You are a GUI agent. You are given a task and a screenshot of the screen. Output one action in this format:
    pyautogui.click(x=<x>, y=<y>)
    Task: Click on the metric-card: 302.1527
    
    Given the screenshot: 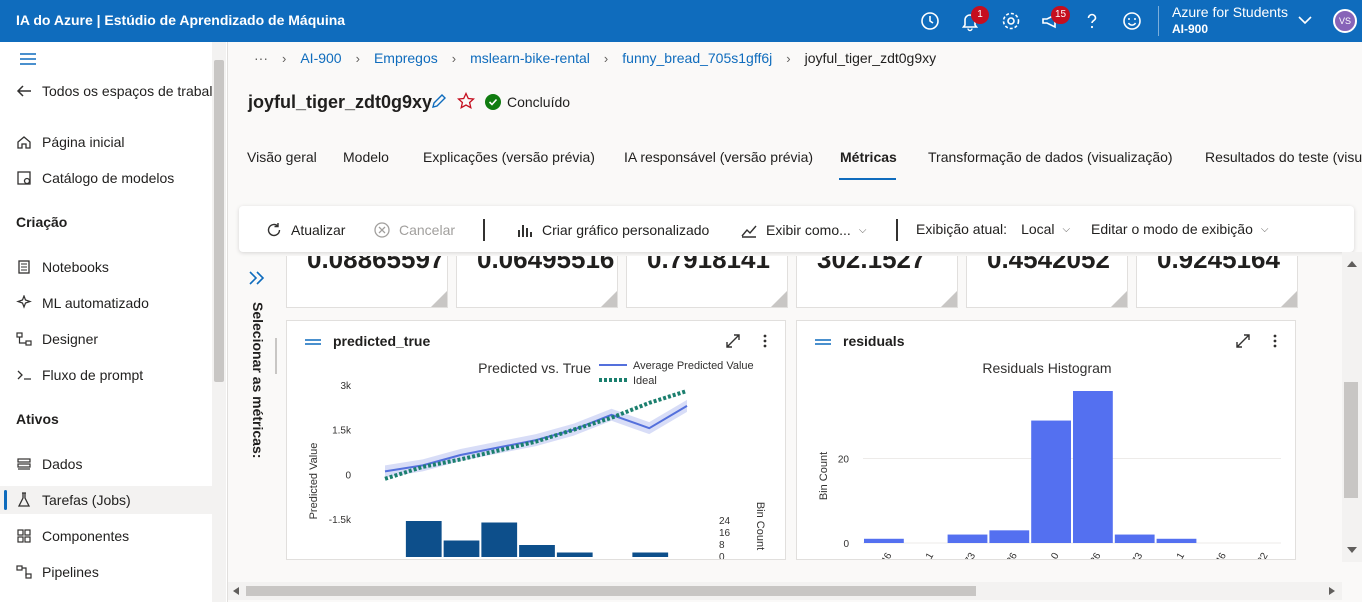 What is the action you would take?
    pyautogui.click(x=877, y=282)
    